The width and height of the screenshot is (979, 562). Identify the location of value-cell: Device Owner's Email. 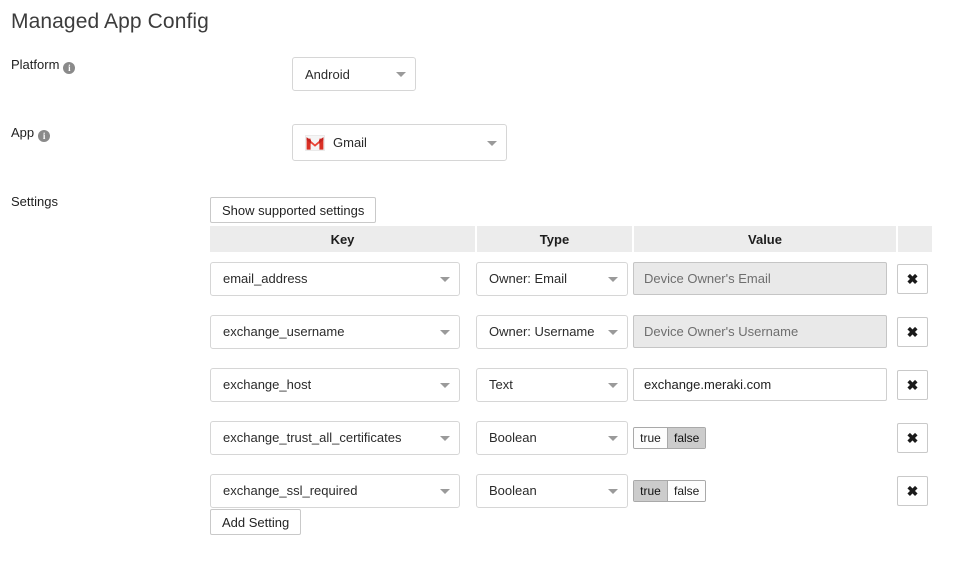
(765, 278).